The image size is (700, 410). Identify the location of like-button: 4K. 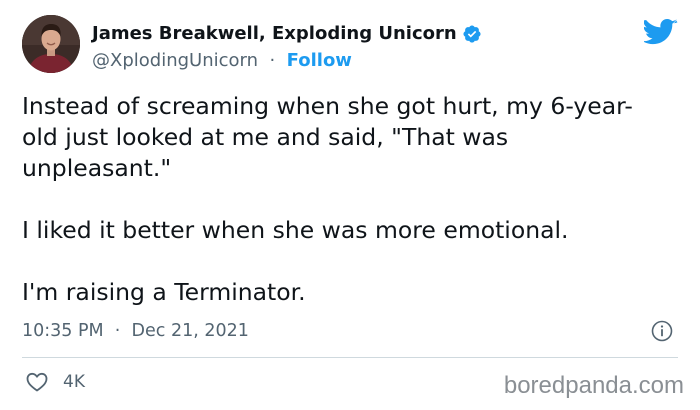
(55, 382).